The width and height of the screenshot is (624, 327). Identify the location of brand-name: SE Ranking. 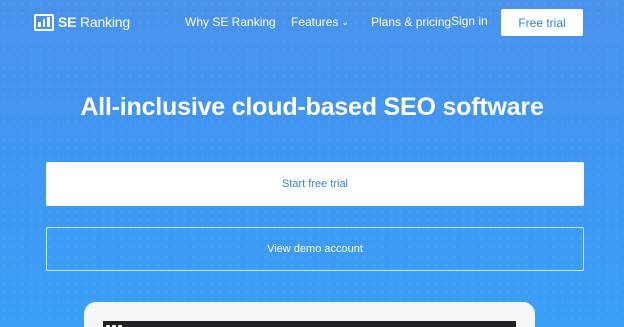
(94, 22).